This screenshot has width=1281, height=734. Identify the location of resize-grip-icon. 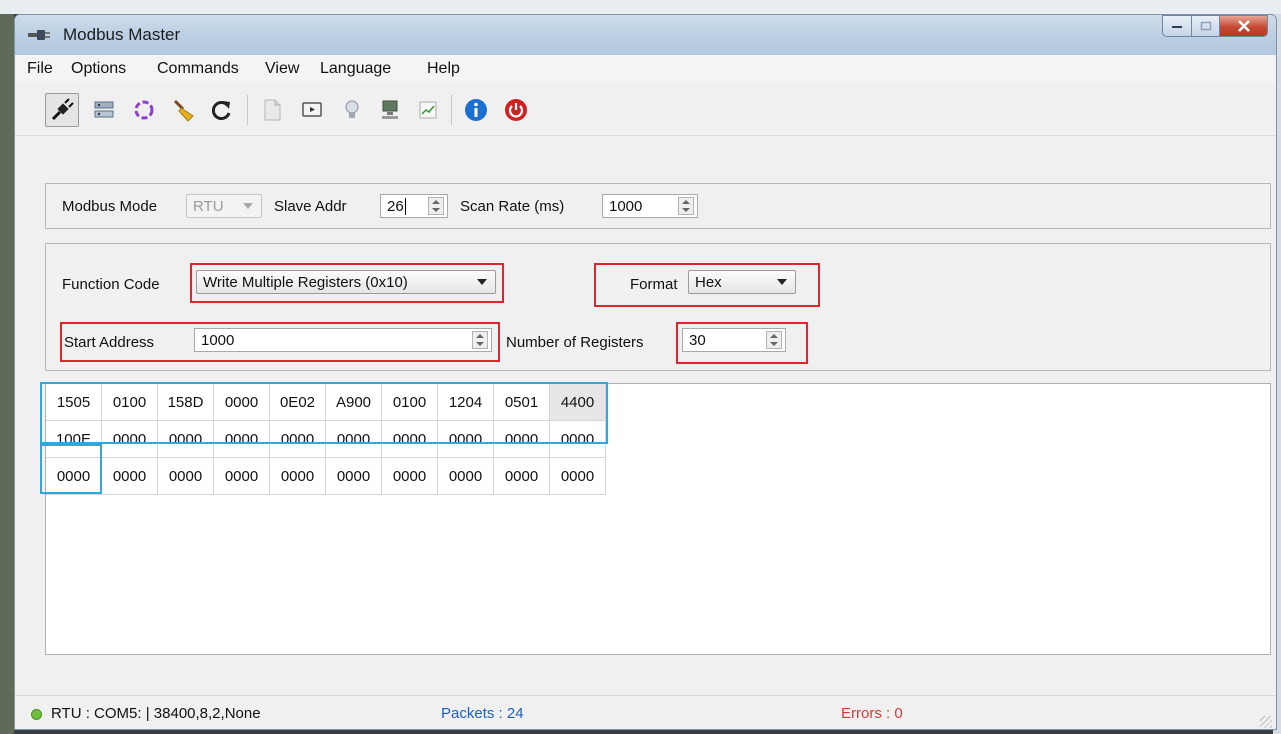
(1266, 722).